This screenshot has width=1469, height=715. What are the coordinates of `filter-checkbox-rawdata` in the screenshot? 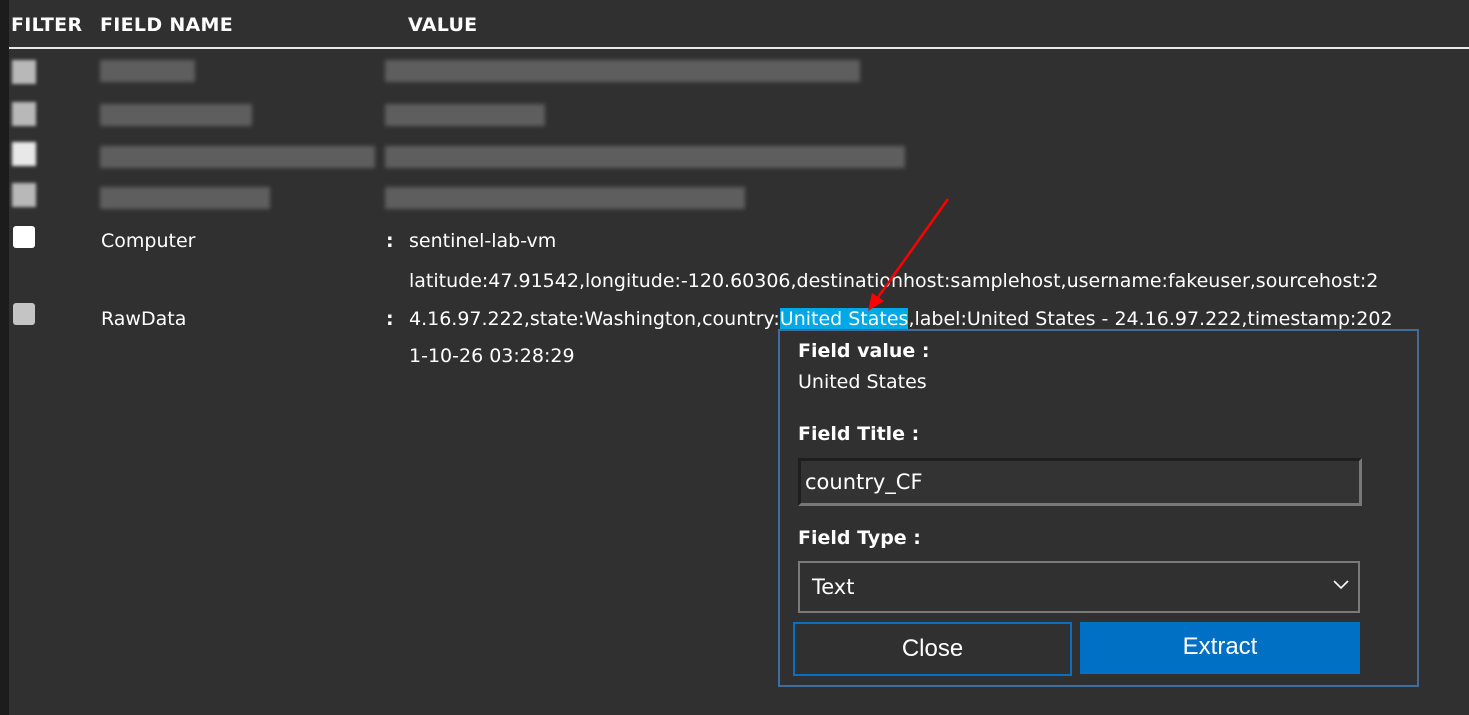 It's located at (24, 314).